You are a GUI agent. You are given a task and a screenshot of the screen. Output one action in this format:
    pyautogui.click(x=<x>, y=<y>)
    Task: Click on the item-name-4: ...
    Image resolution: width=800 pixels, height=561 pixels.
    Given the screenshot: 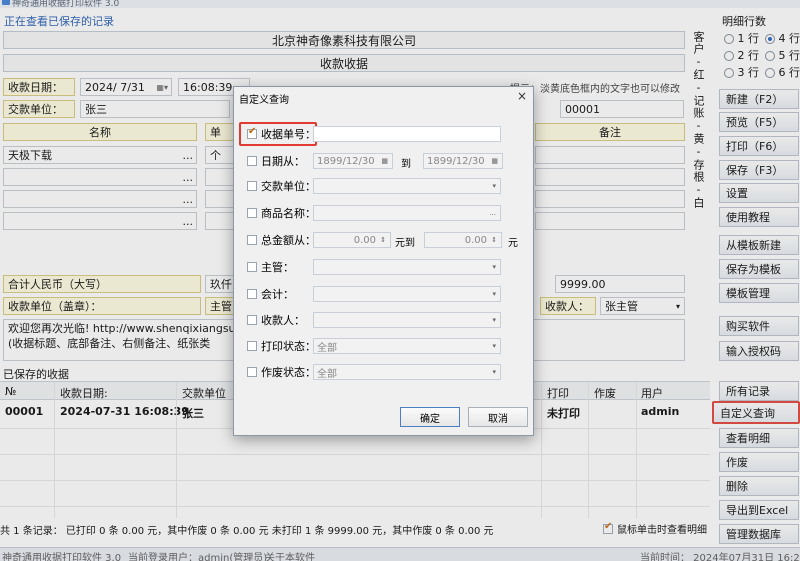 What is the action you would take?
    pyautogui.click(x=100, y=221)
    